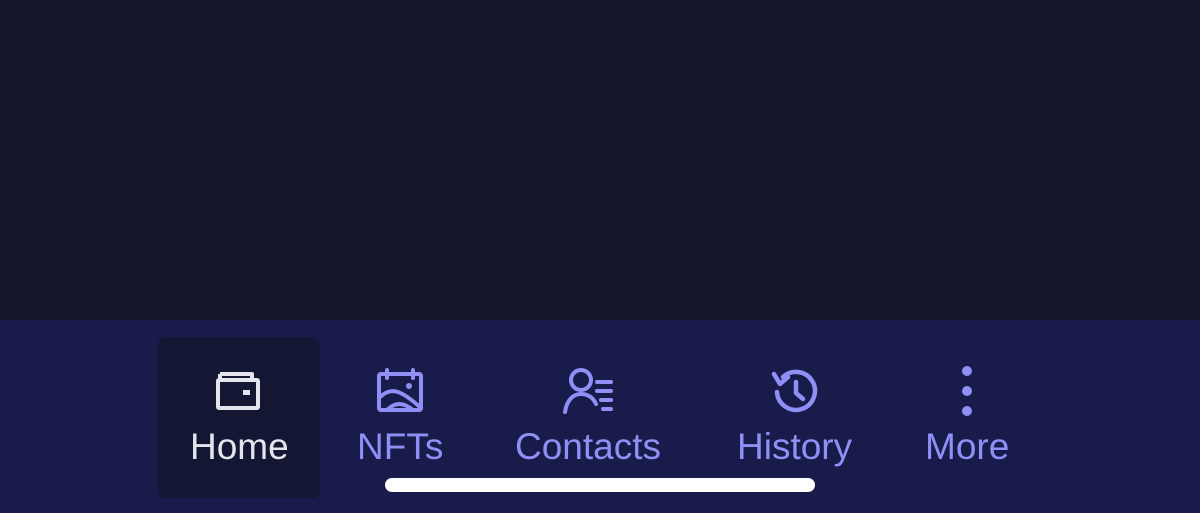 The height and width of the screenshot is (513, 1200). Describe the element at coordinates (600, 485) in the screenshot. I see `home-indicator-bar` at that location.